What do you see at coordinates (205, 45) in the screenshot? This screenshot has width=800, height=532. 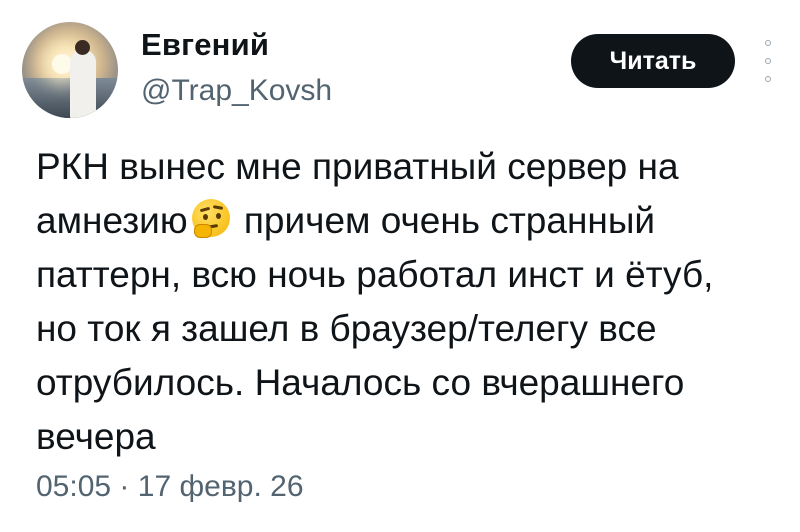 I see `author-name: Евгений` at bounding box center [205, 45].